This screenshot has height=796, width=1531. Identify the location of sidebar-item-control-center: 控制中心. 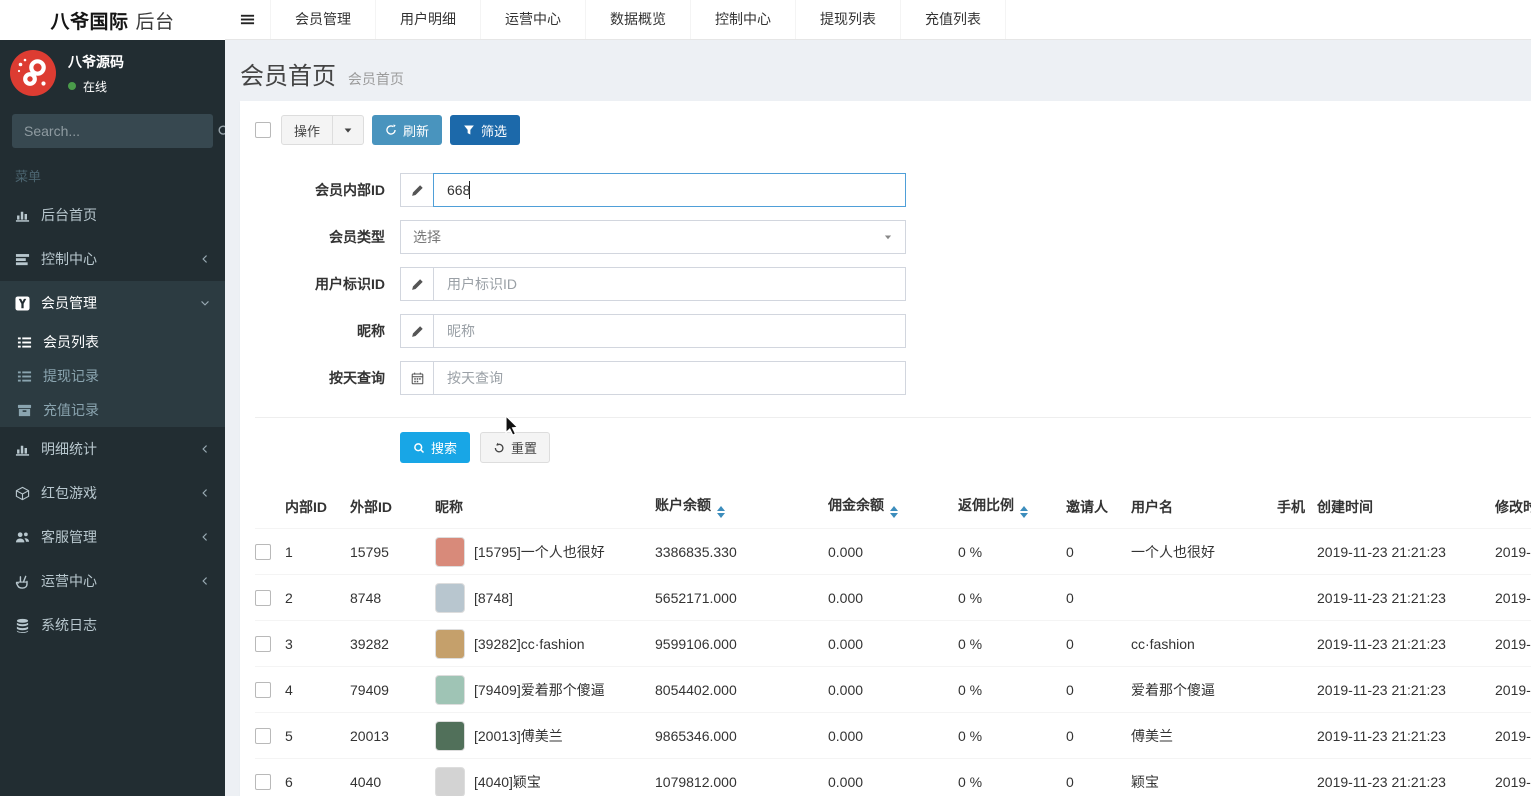
(112, 259).